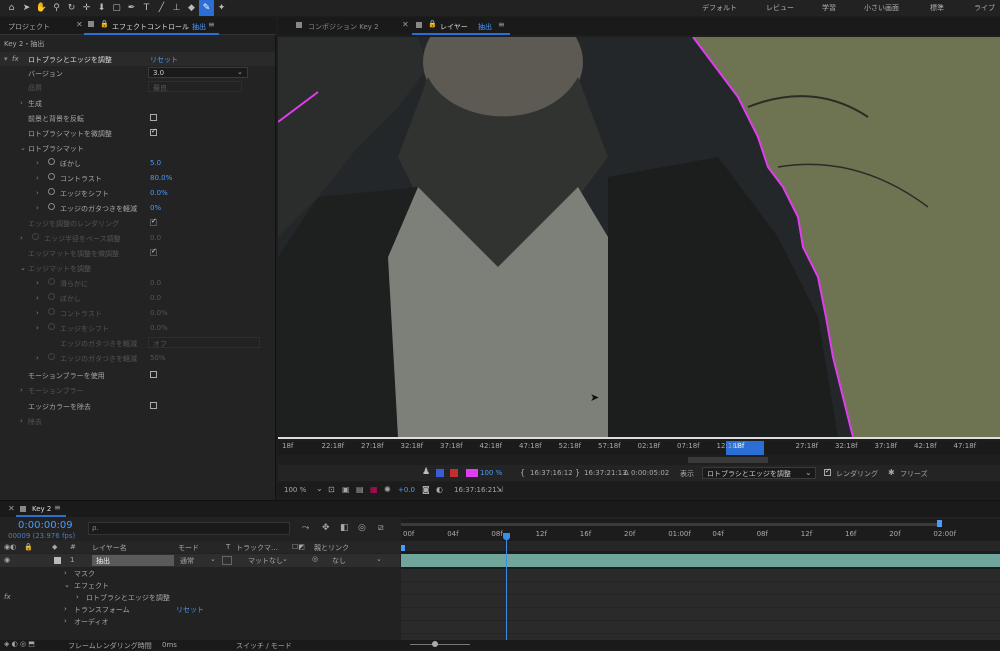  Describe the element at coordinates (406, 490) in the screenshot. I see `exposure-value: +0.0` at that location.